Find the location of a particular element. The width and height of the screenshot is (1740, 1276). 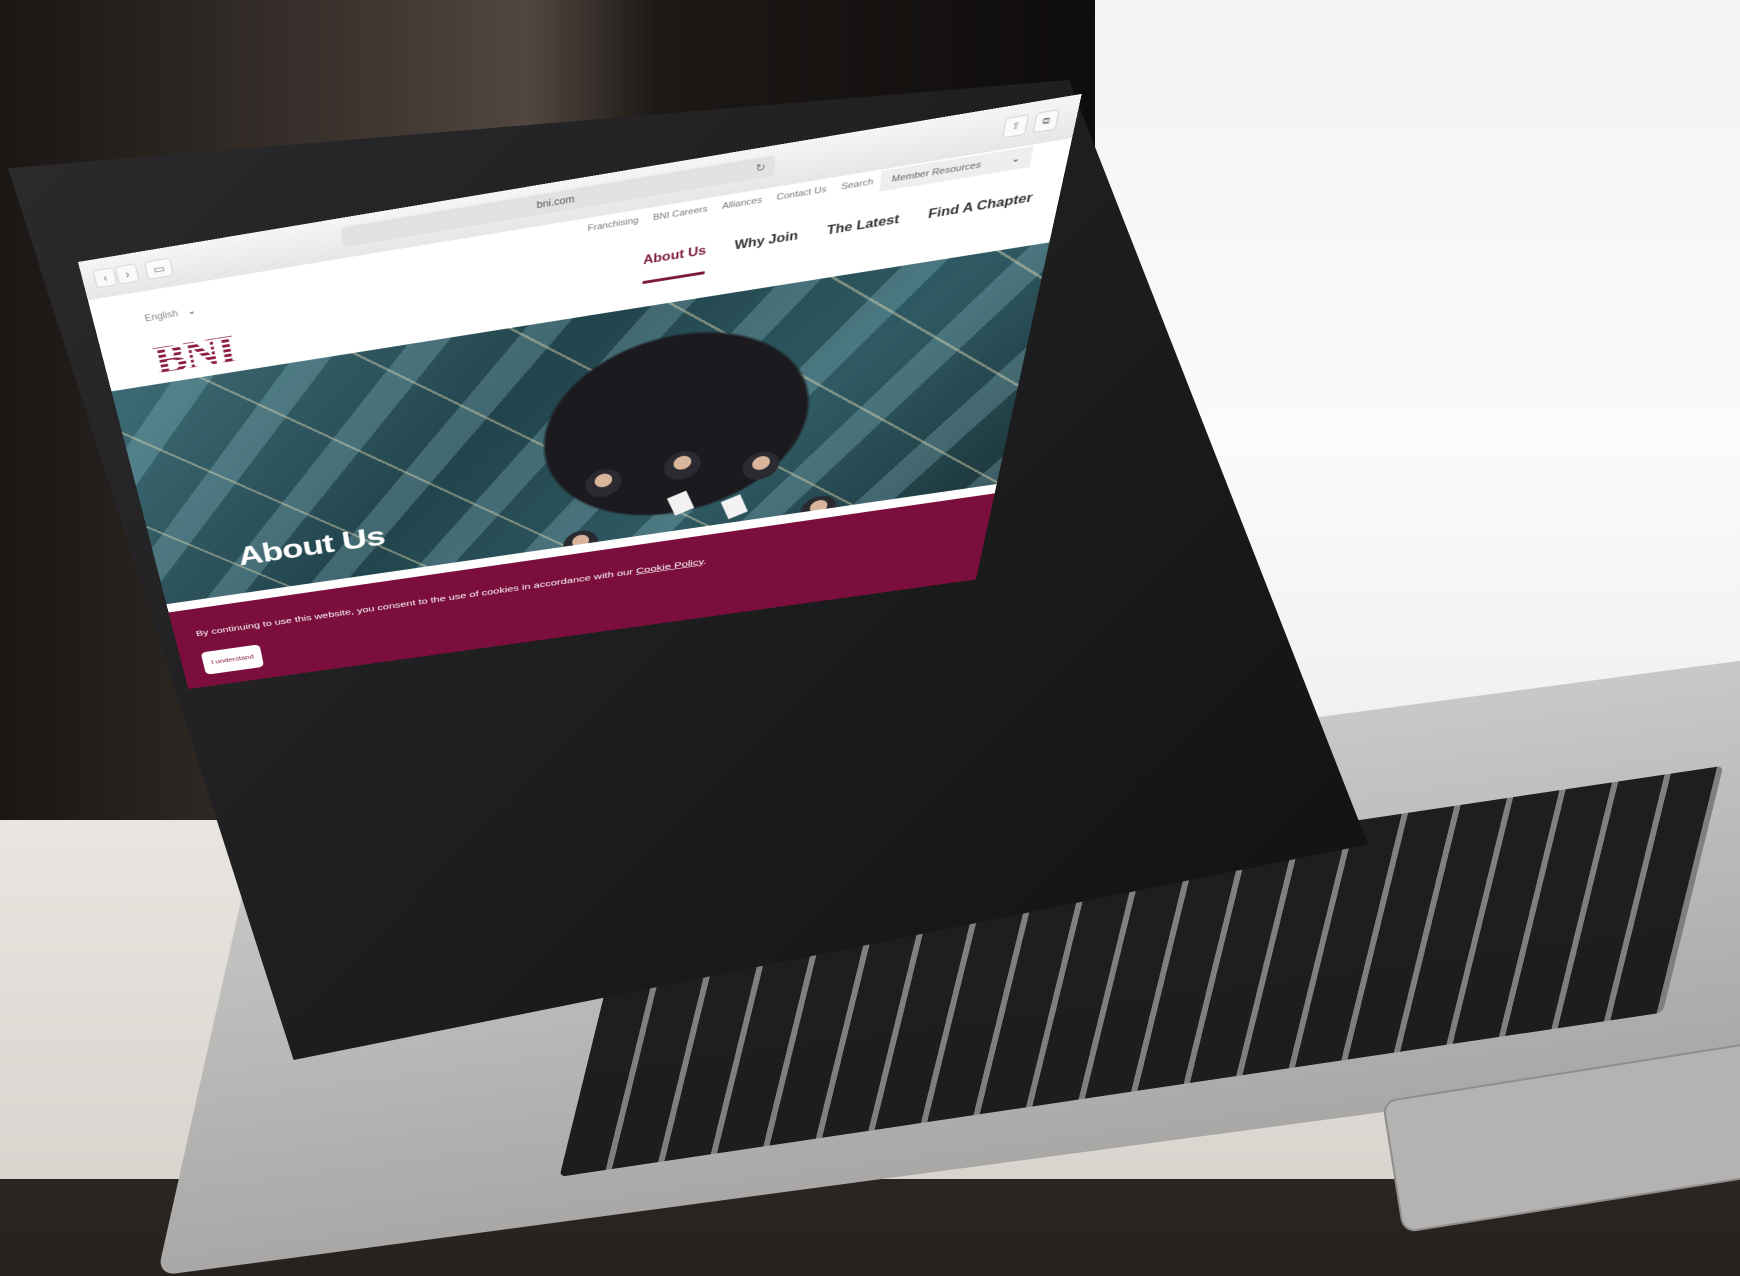

nav-why-join: Why Join is located at coordinates (766, 241).